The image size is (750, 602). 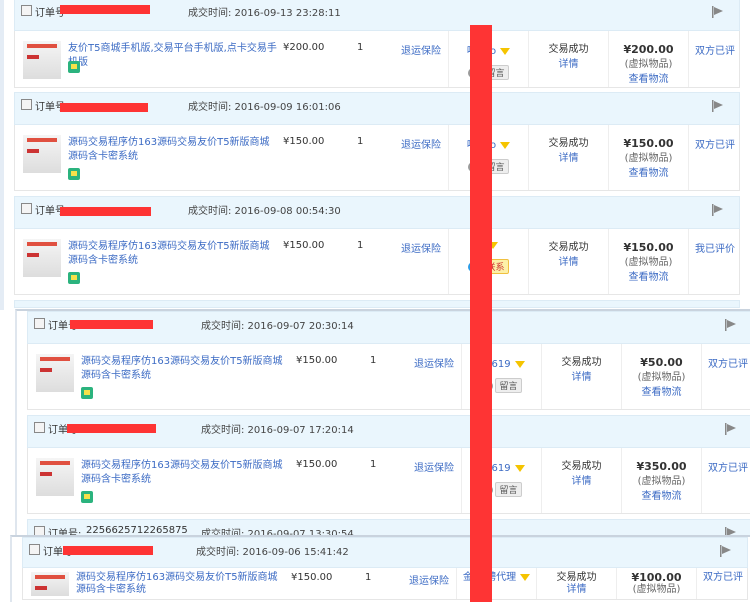 What do you see at coordinates (714, 261) in the screenshot?
I see `review-cell: 我已评价` at bounding box center [714, 261].